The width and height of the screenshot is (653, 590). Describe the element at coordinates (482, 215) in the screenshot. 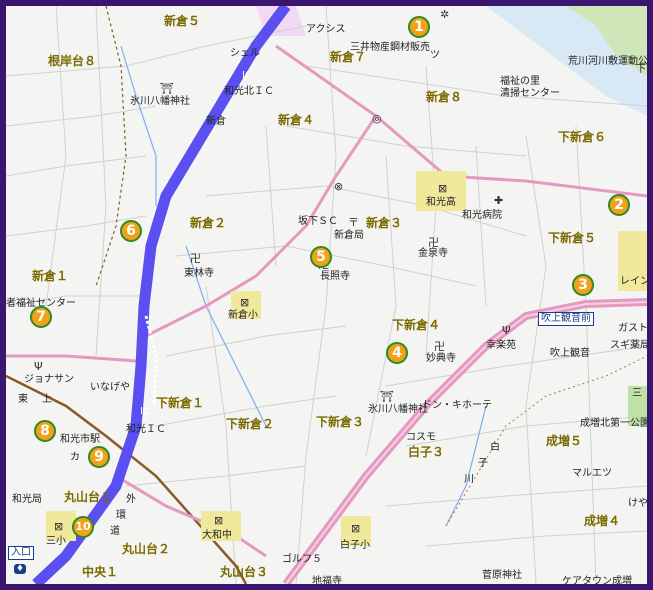

I see `place-label: 和光病院` at that location.